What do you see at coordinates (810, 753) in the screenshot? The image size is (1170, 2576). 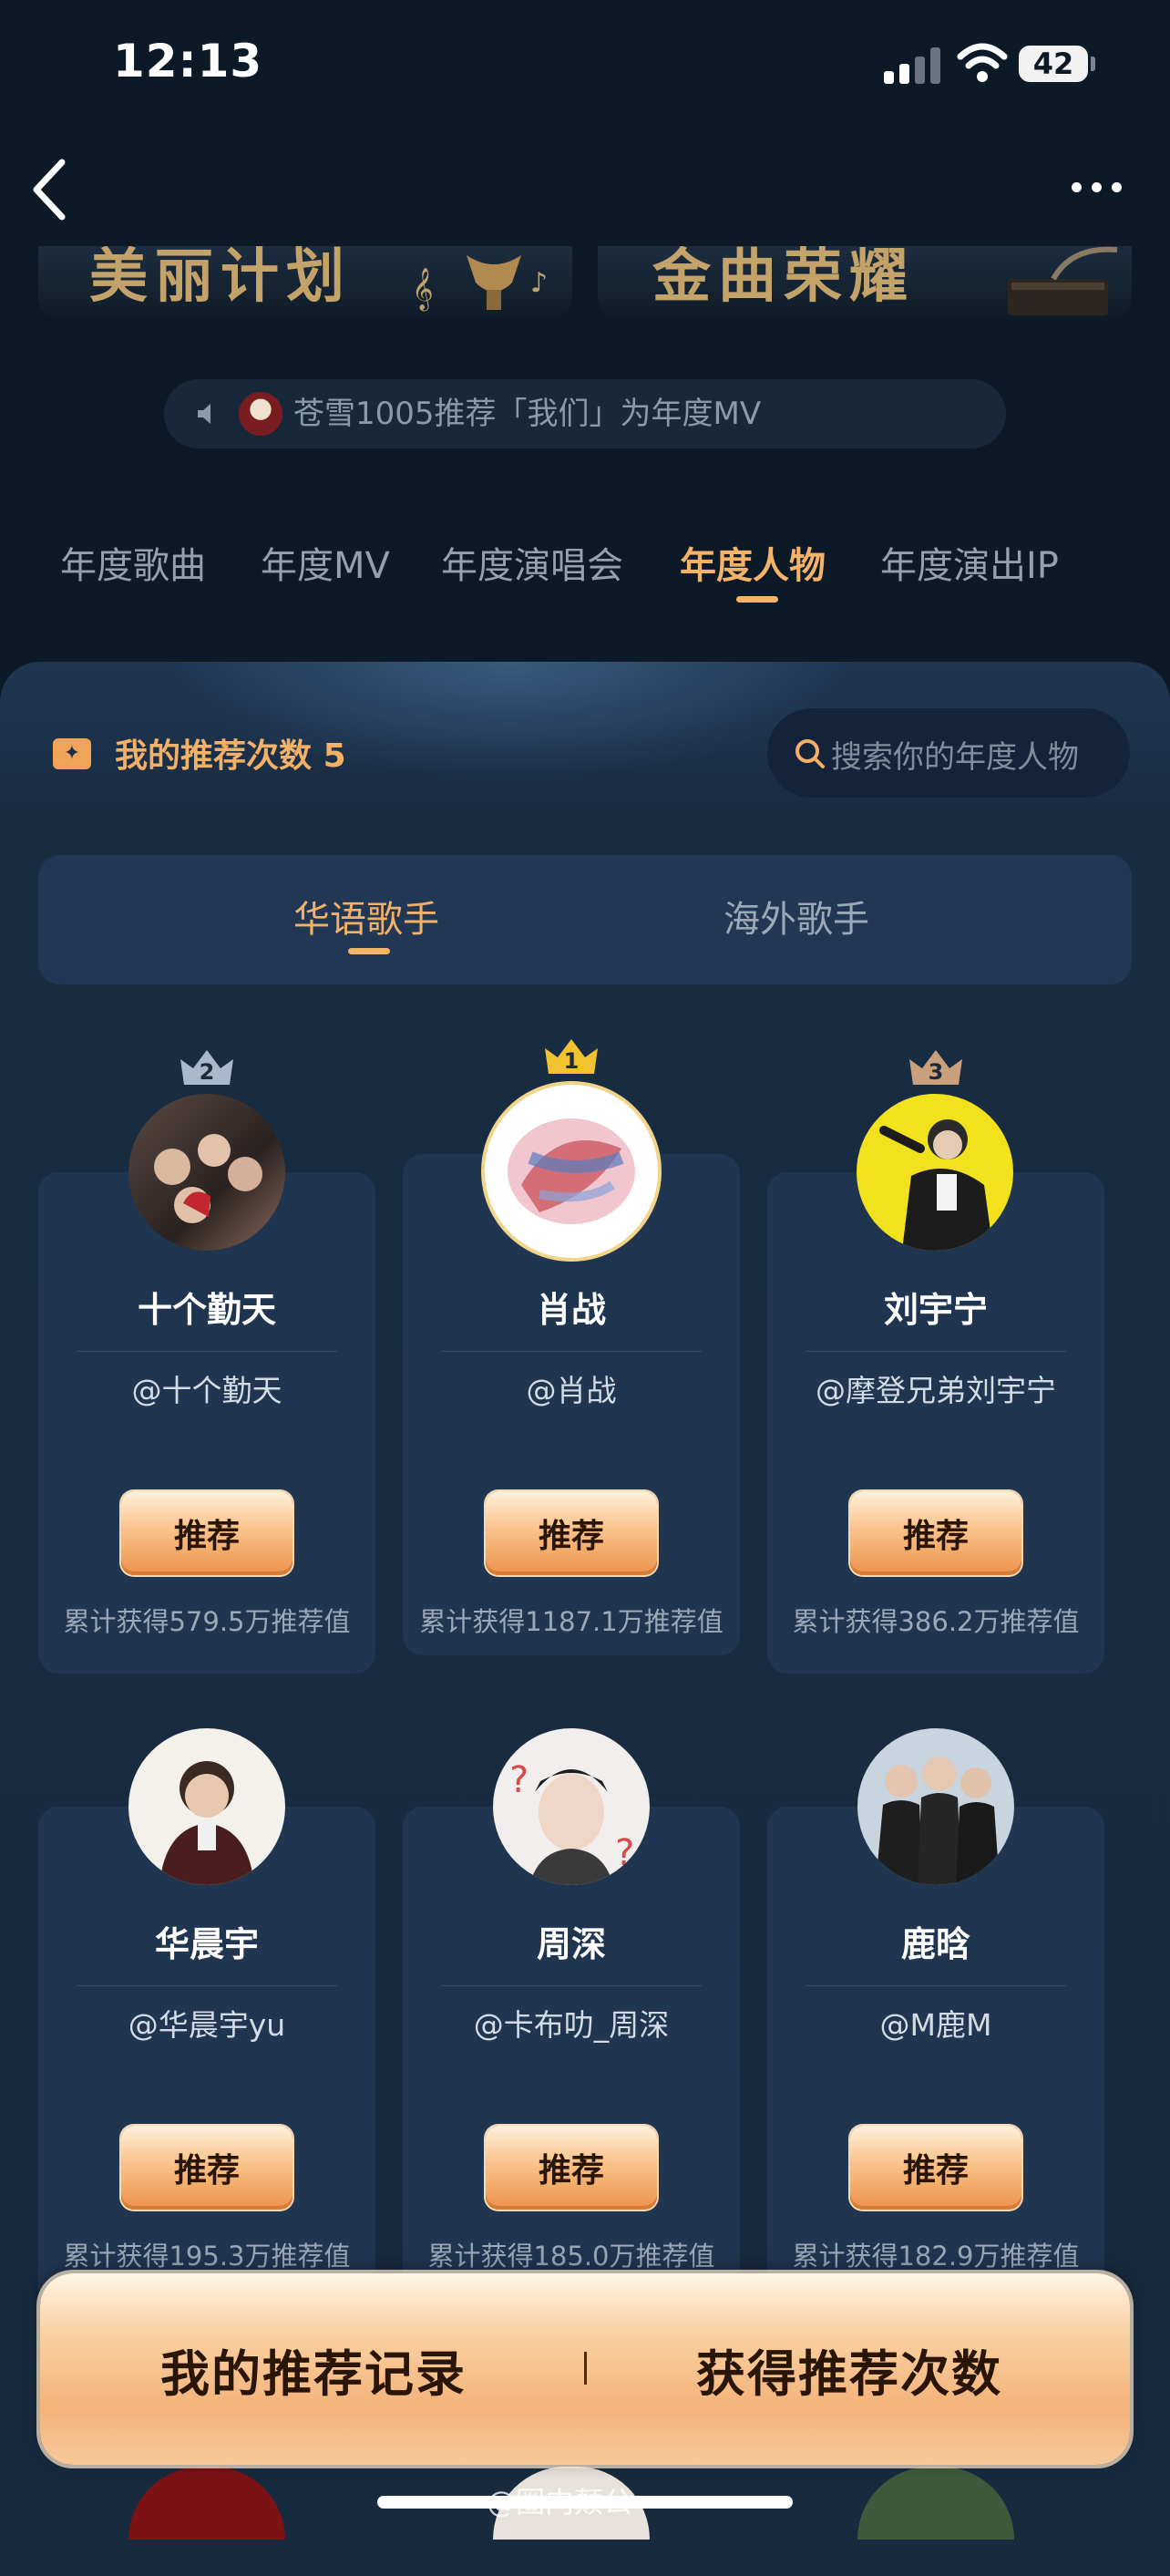 I see `search-icon` at bounding box center [810, 753].